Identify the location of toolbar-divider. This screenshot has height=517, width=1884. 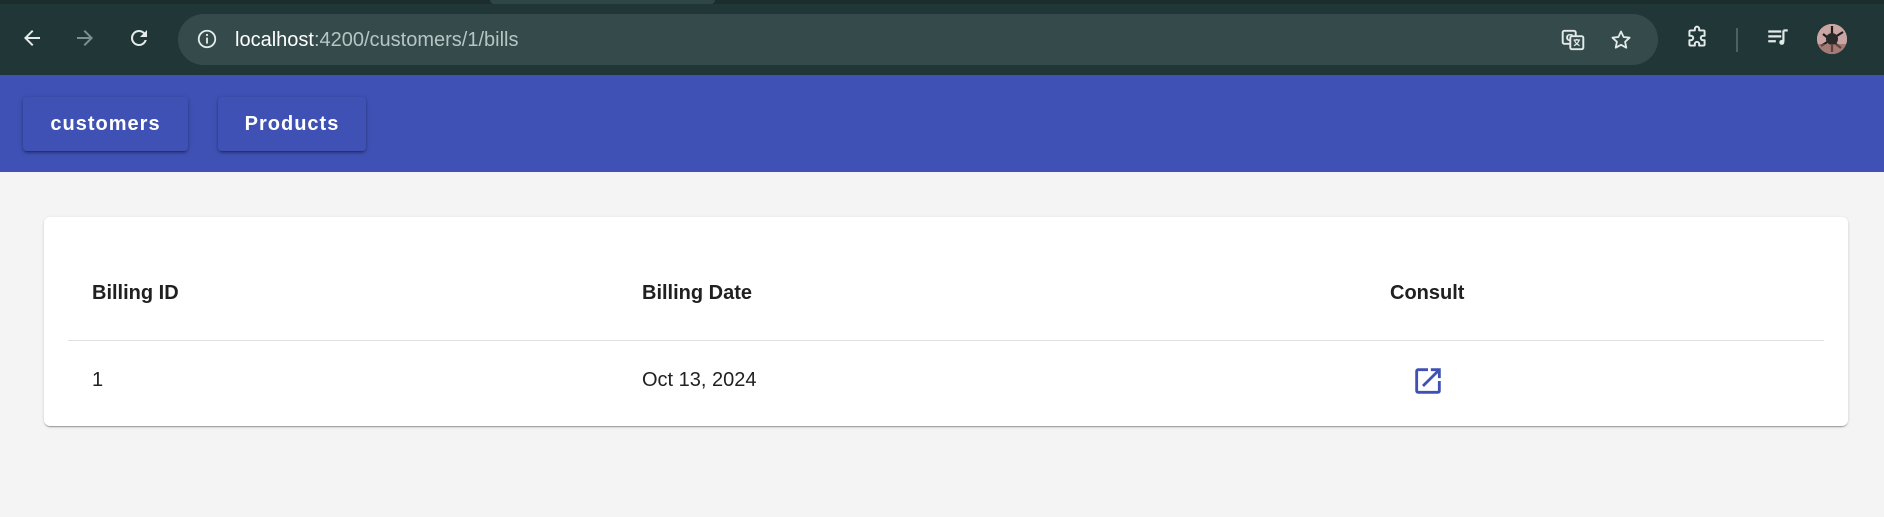
(1737, 40).